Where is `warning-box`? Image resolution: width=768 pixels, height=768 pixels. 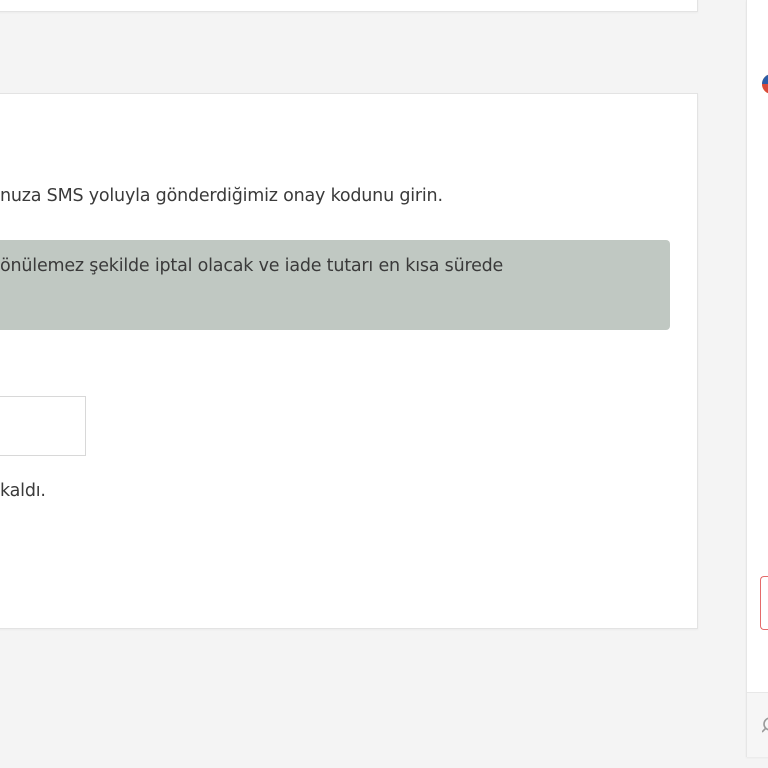
warning-box is located at coordinates (335, 285).